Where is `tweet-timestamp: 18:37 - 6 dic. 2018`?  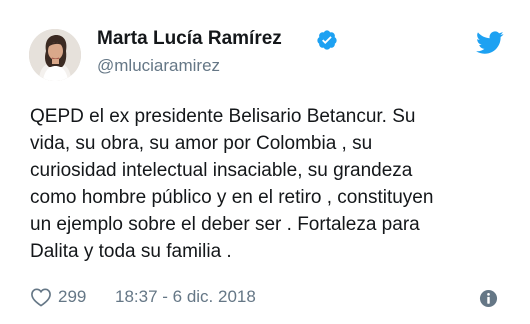
tweet-timestamp: 18:37 - 6 dic. 2018 is located at coordinates (185, 297).